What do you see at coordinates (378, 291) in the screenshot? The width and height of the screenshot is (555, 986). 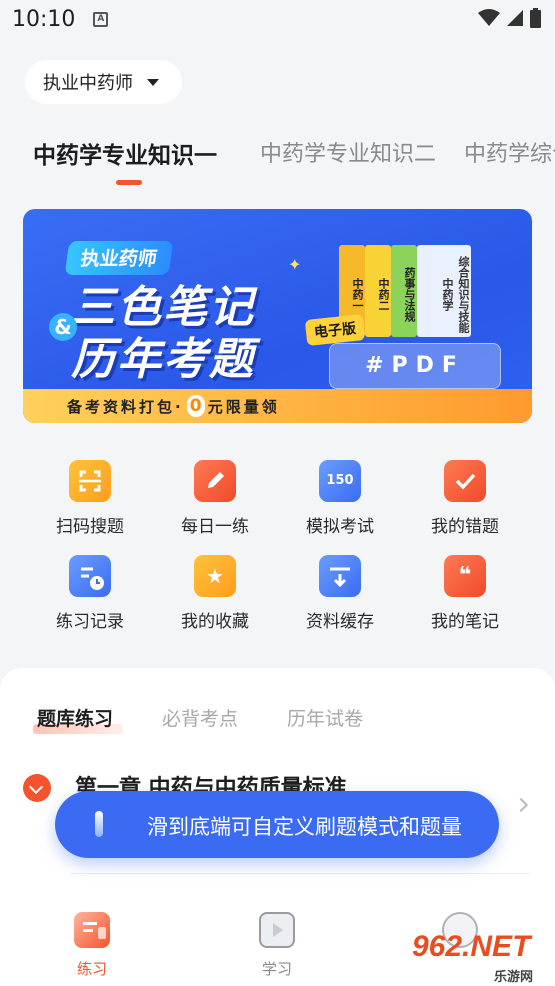 I see `book-2: 中药二` at bounding box center [378, 291].